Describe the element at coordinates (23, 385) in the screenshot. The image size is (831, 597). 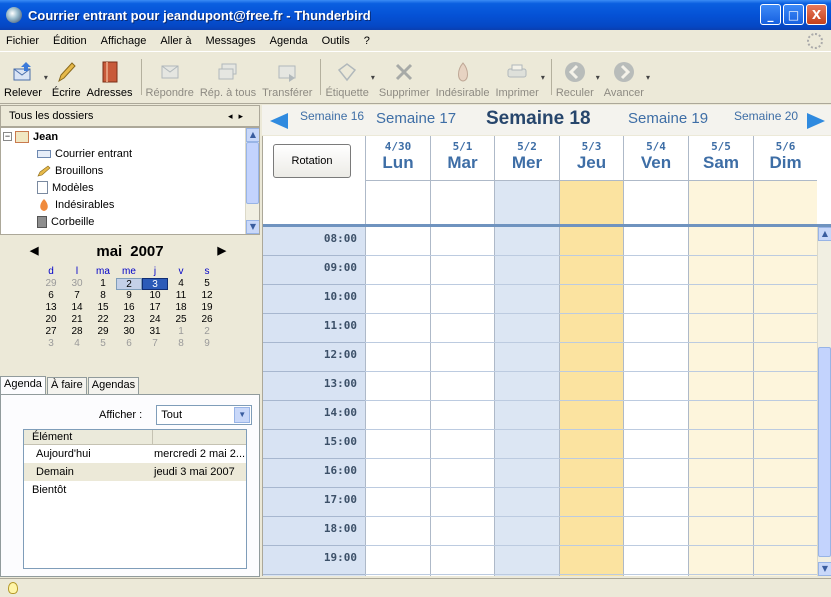
I see `tab-agenda: Agenda` at that location.